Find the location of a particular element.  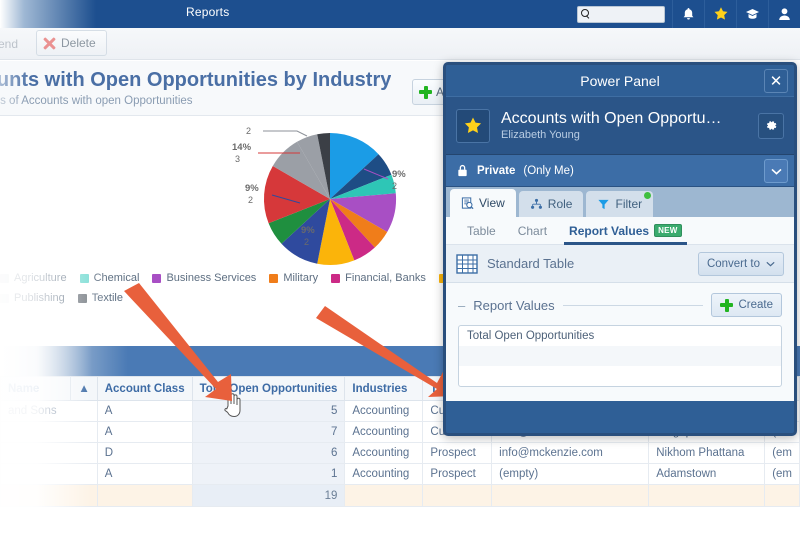

favorites-star-icon is located at coordinates (720, 14).